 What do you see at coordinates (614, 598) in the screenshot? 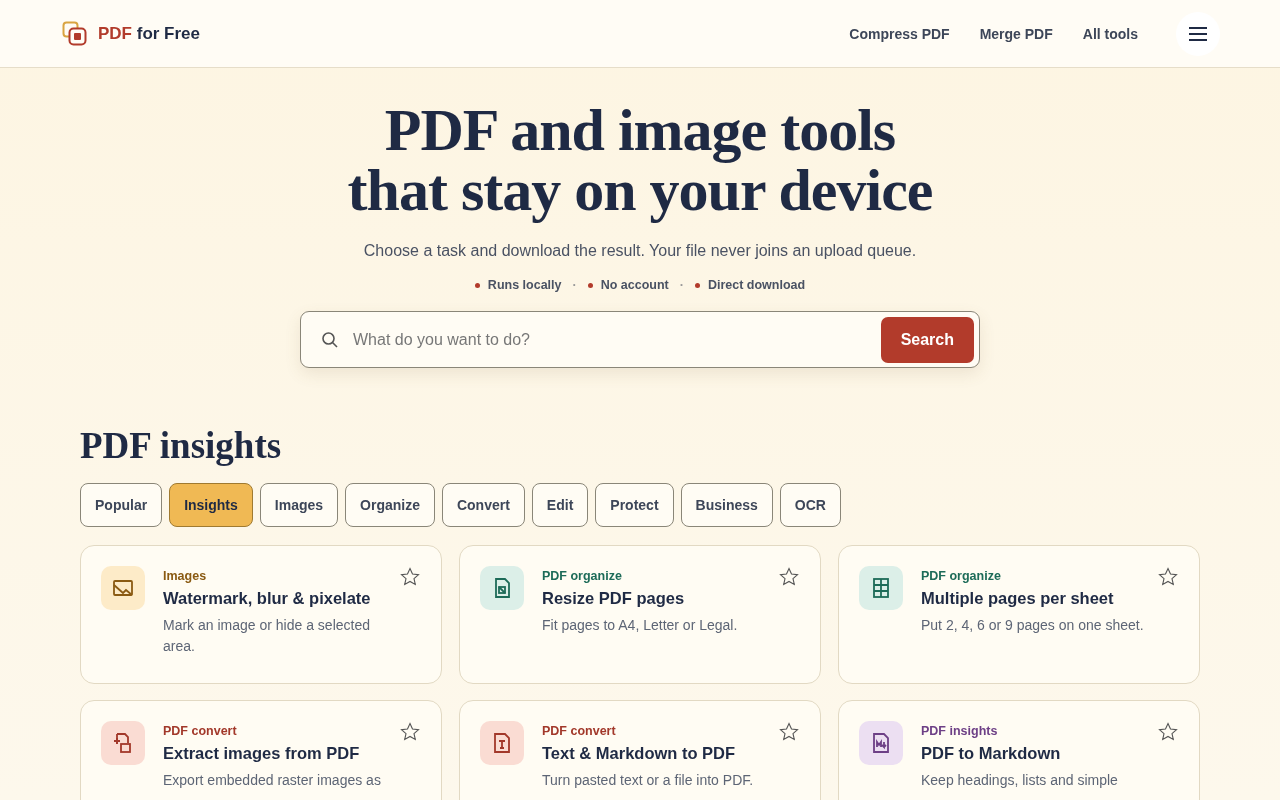
I see `tool-title: Resize PDF pages` at bounding box center [614, 598].